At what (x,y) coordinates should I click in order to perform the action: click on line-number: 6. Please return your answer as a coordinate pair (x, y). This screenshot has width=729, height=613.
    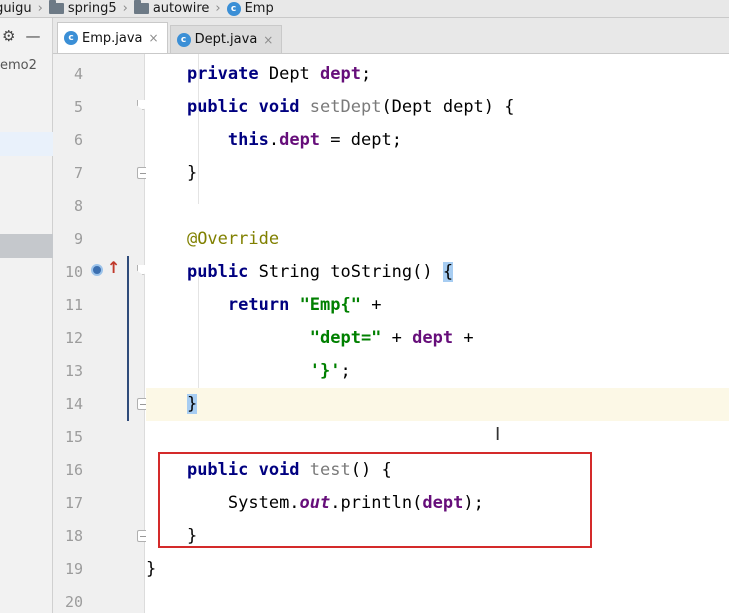
    Looking at the image, I should click on (78, 140).